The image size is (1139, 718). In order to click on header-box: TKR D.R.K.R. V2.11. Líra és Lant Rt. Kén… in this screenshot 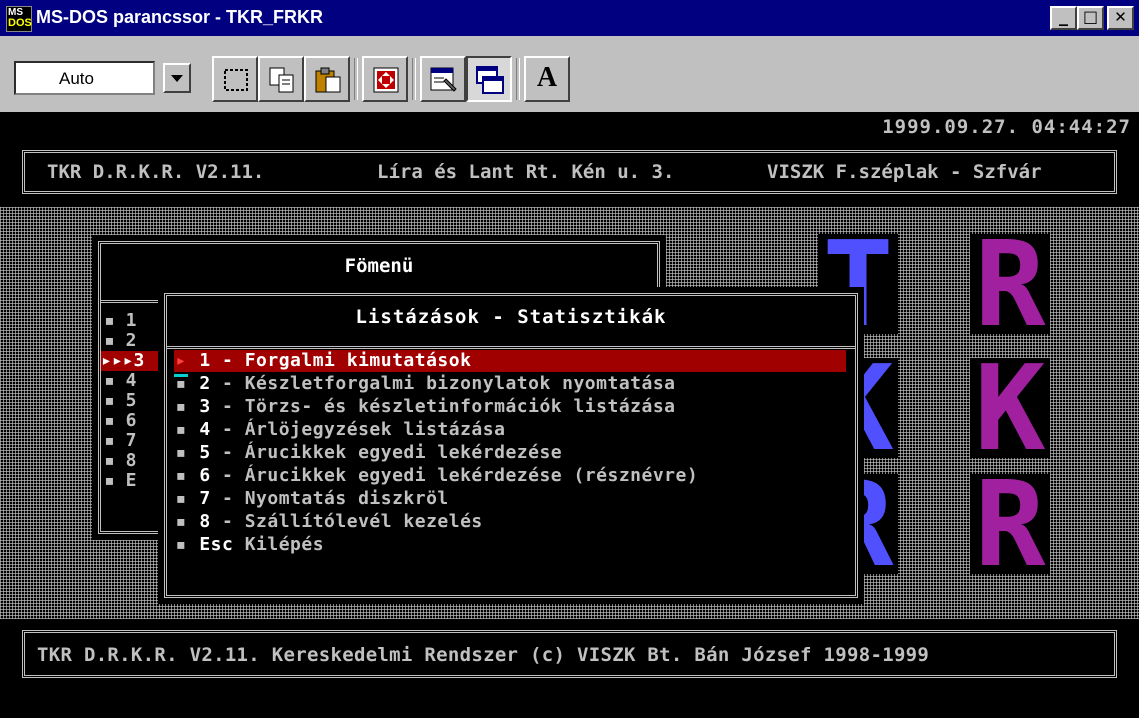, I will do `click(569, 172)`.